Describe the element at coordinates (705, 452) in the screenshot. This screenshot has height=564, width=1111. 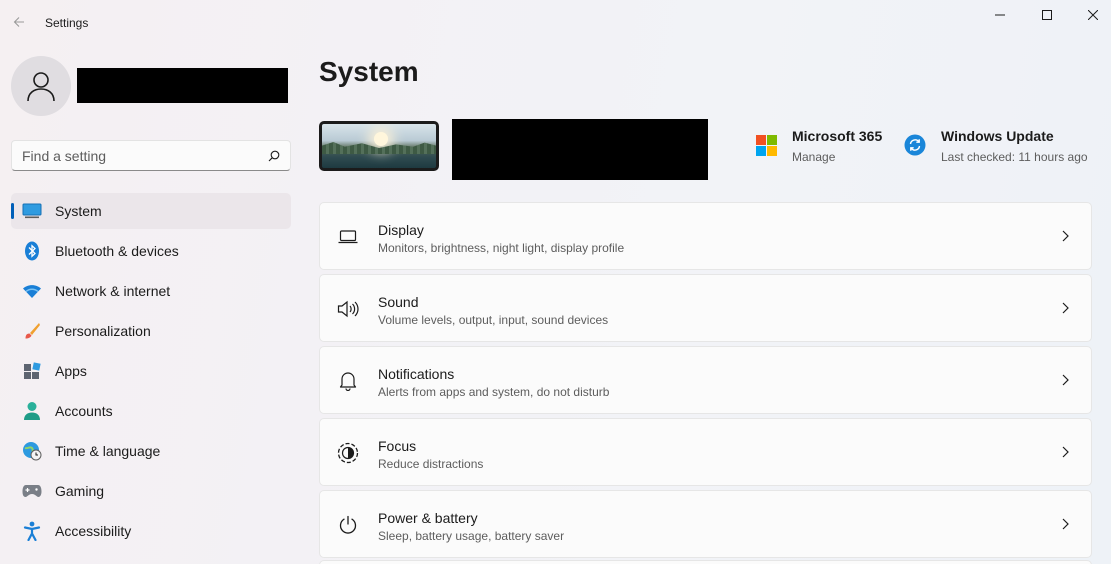
I see `card-focus: Focus Reduce distractions` at that location.